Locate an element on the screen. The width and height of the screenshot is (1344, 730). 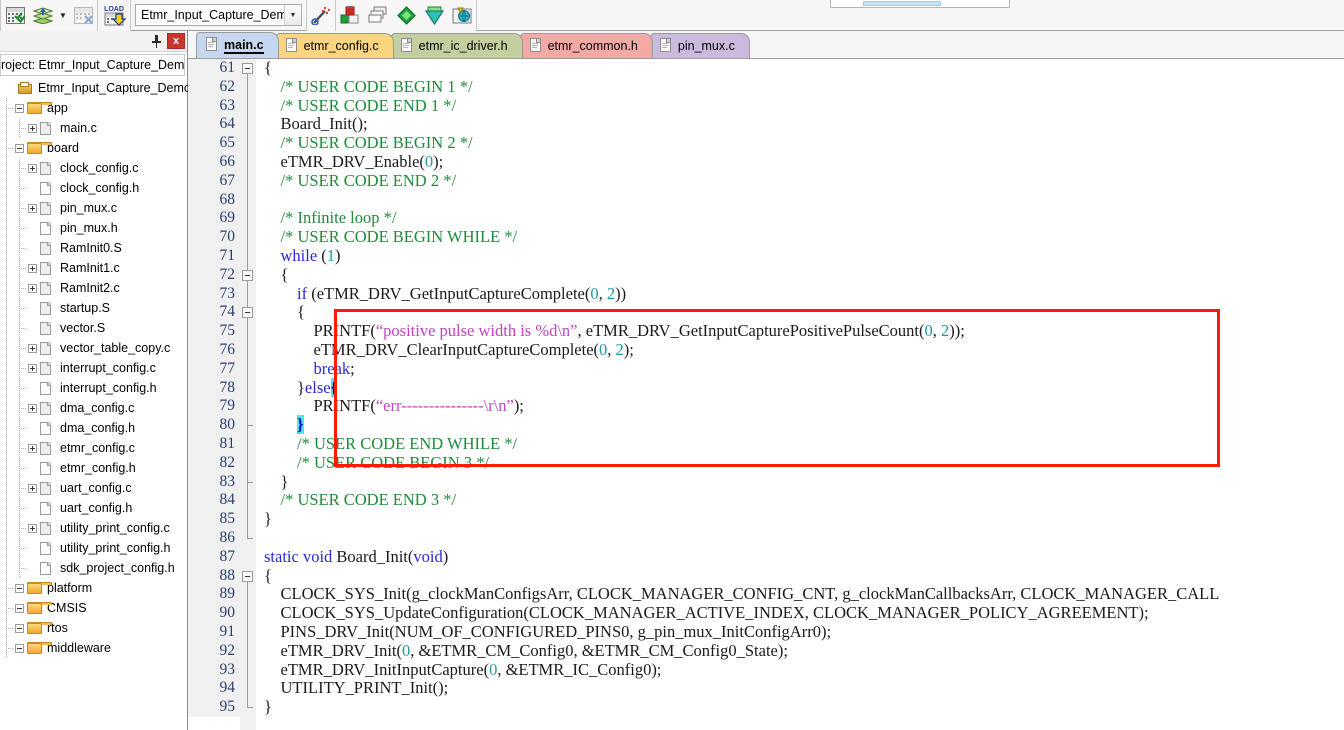
tree-item-label: RamInit1.c is located at coordinates (90, 268).